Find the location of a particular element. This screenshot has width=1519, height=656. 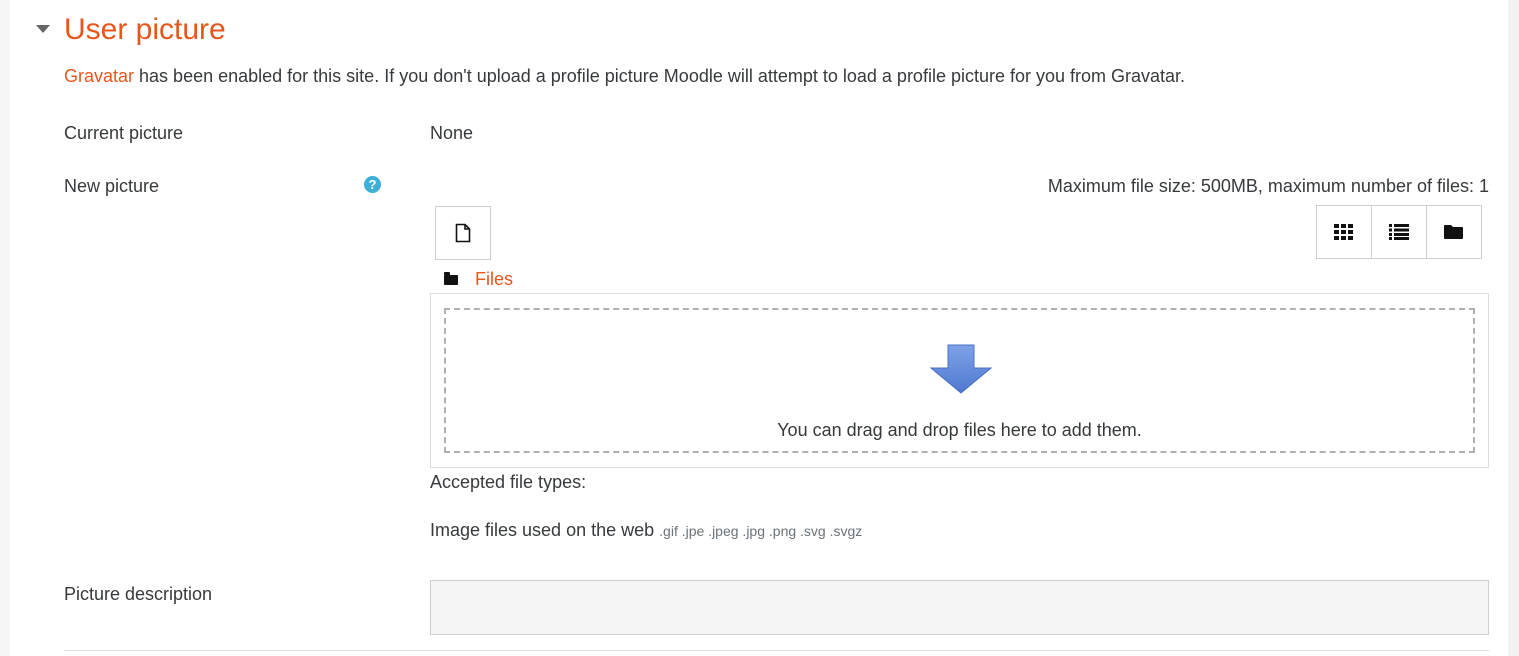

folder-view-button is located at coordinates (1454, 232).